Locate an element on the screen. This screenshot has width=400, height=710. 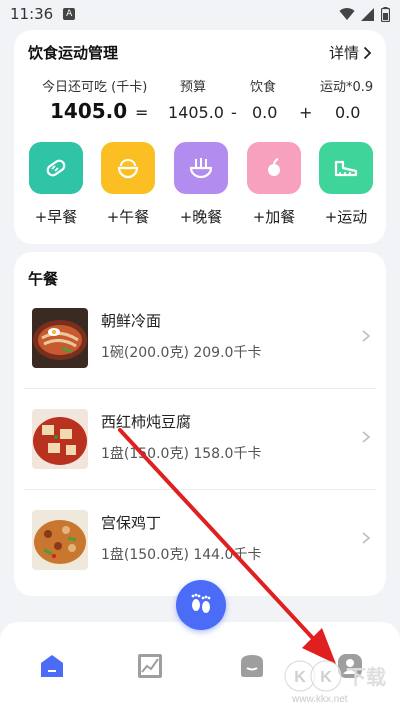
food-name: 西红柿炖豆腐 is located at coordinates (146, 422).